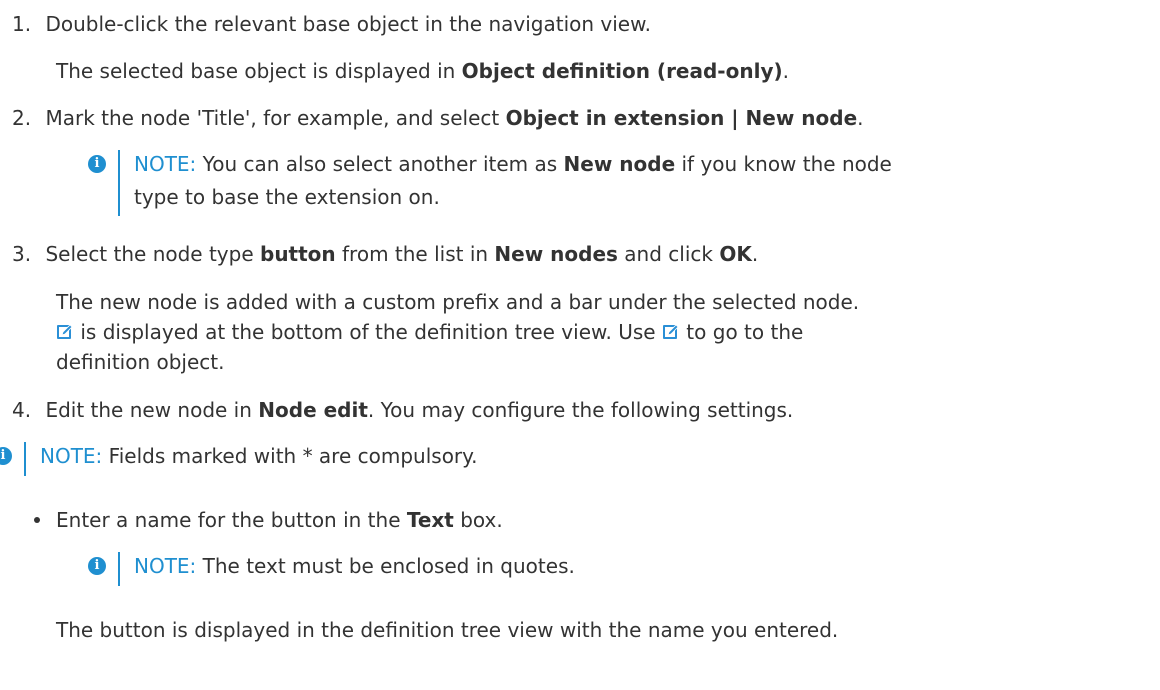 The height and width of the screenshot is (690, 1160). I want to click on ui-term: Object in extension | New node, so click(681, 118).